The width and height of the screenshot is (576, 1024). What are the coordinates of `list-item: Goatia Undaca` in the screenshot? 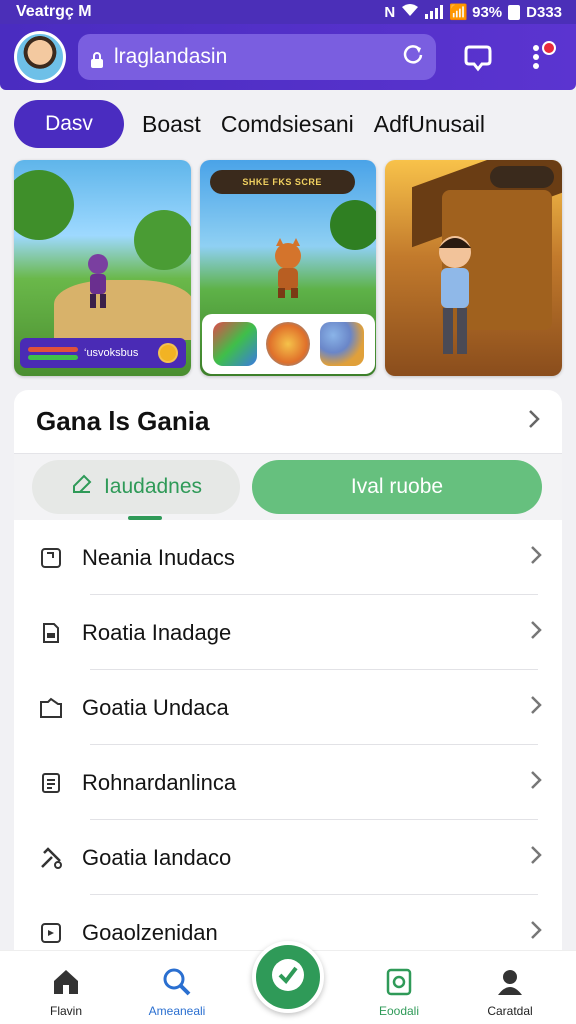 It's located at (288, 707).